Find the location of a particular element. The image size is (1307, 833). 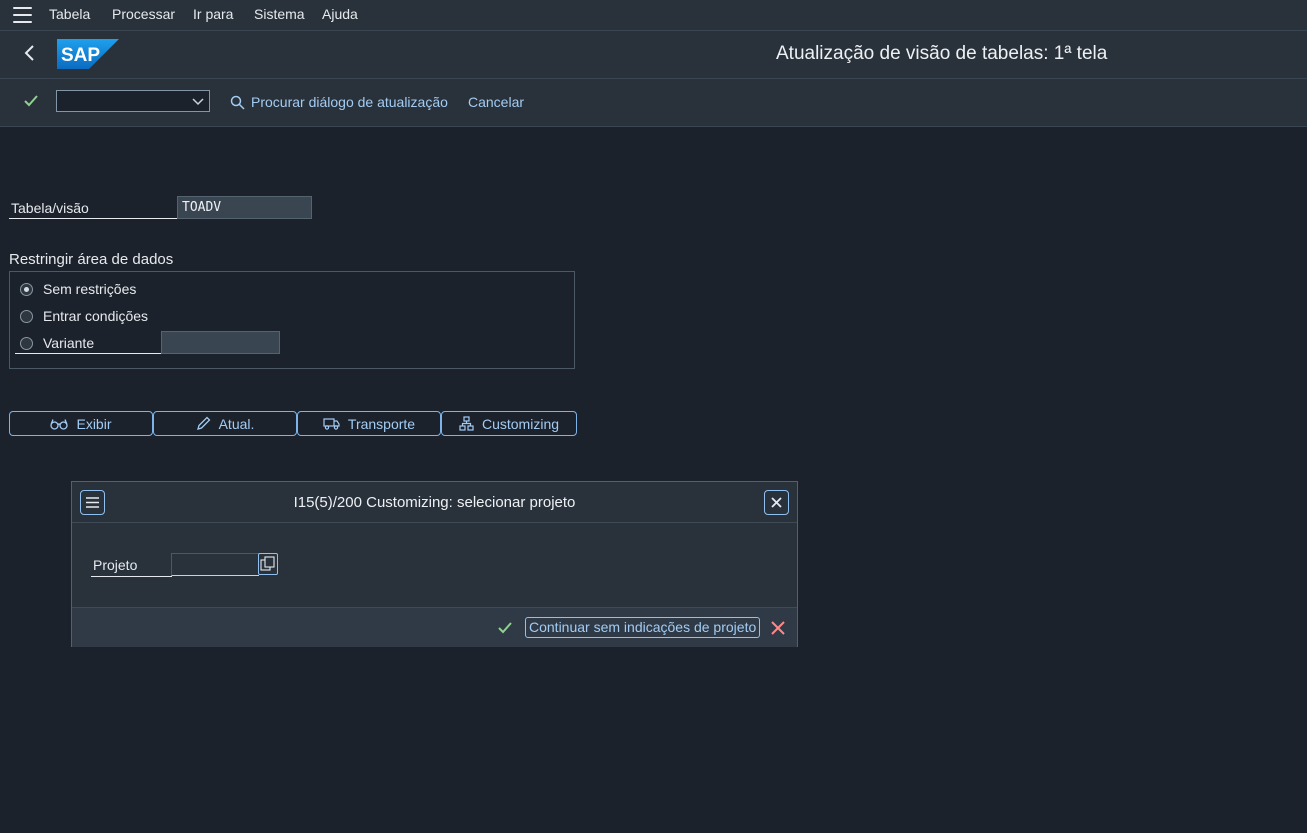

toolbar: Procurar diálogo de atualização Cancelar is located at coordinates (653, 103).